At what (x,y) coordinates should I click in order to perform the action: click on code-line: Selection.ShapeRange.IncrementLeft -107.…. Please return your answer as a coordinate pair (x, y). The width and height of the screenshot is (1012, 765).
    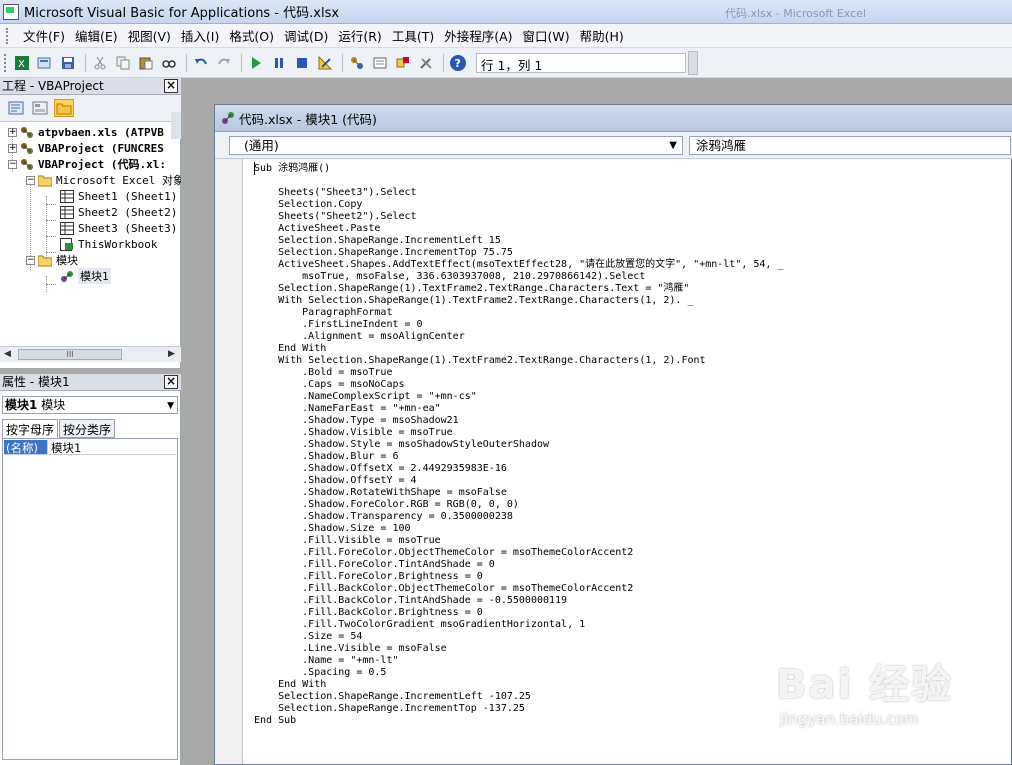
    Looking at the image, I should click on (392, 697).